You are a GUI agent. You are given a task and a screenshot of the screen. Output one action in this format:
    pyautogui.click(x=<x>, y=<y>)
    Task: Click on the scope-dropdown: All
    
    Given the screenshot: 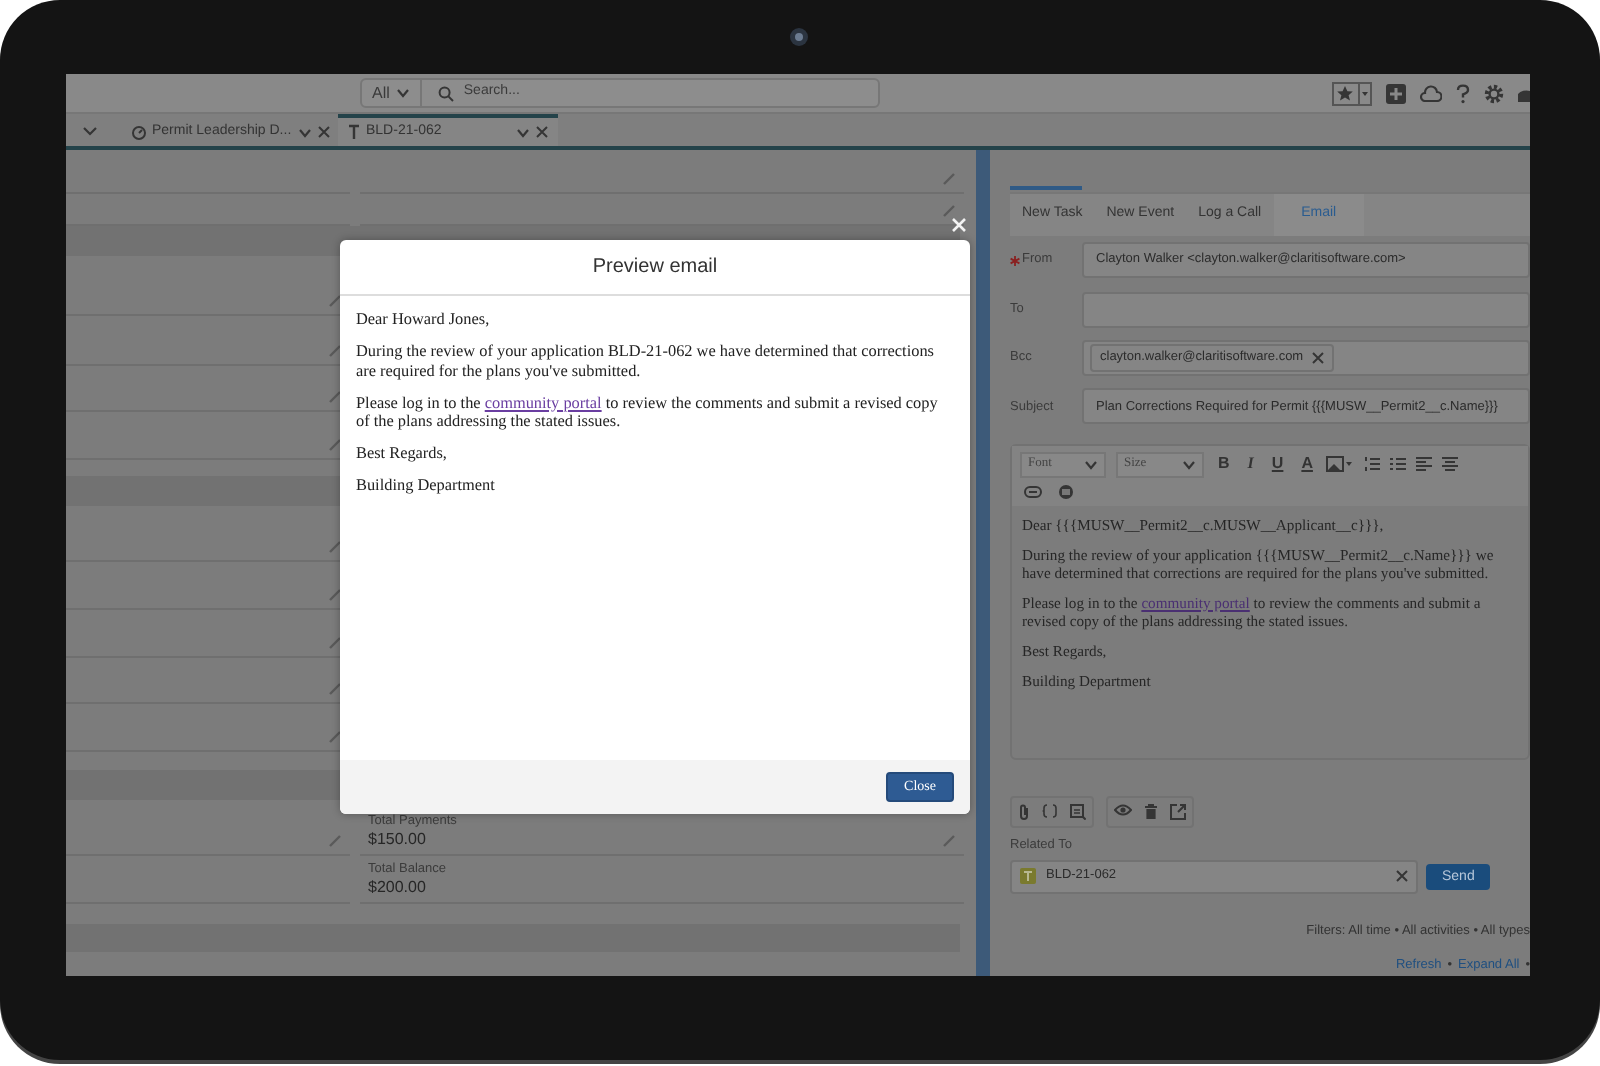 What is the action you would take?
    pyautogui.click(x=381, y=93)
    